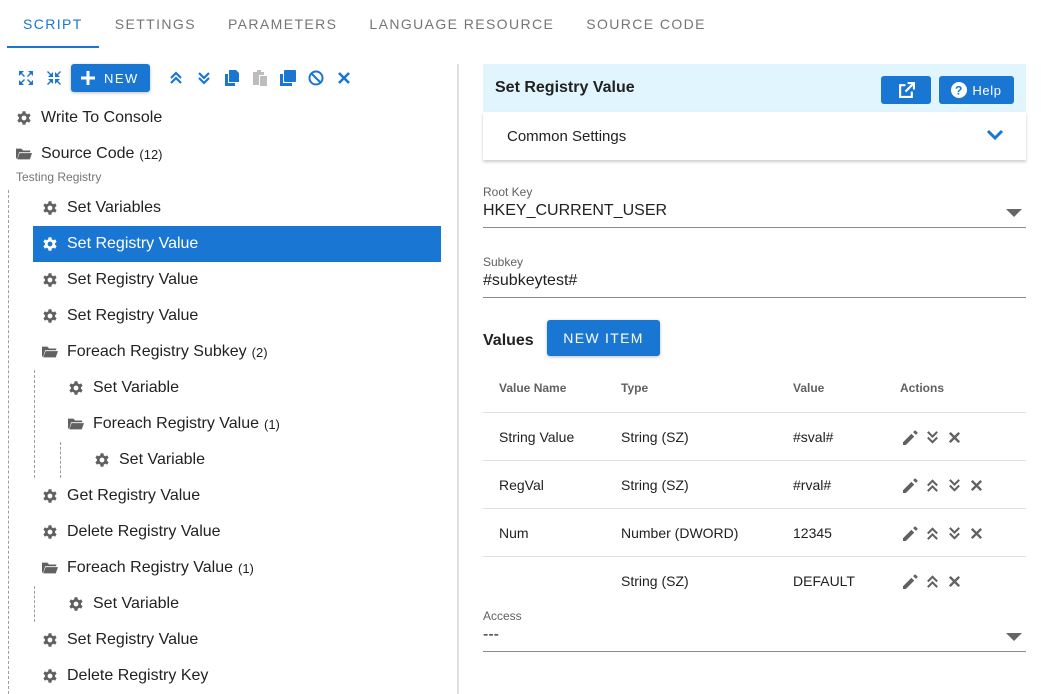  What do you see at coordinates (114, 207) in the screenshot?
I see `tree-node-label: Set Variables` at bounding box center [114, 207].